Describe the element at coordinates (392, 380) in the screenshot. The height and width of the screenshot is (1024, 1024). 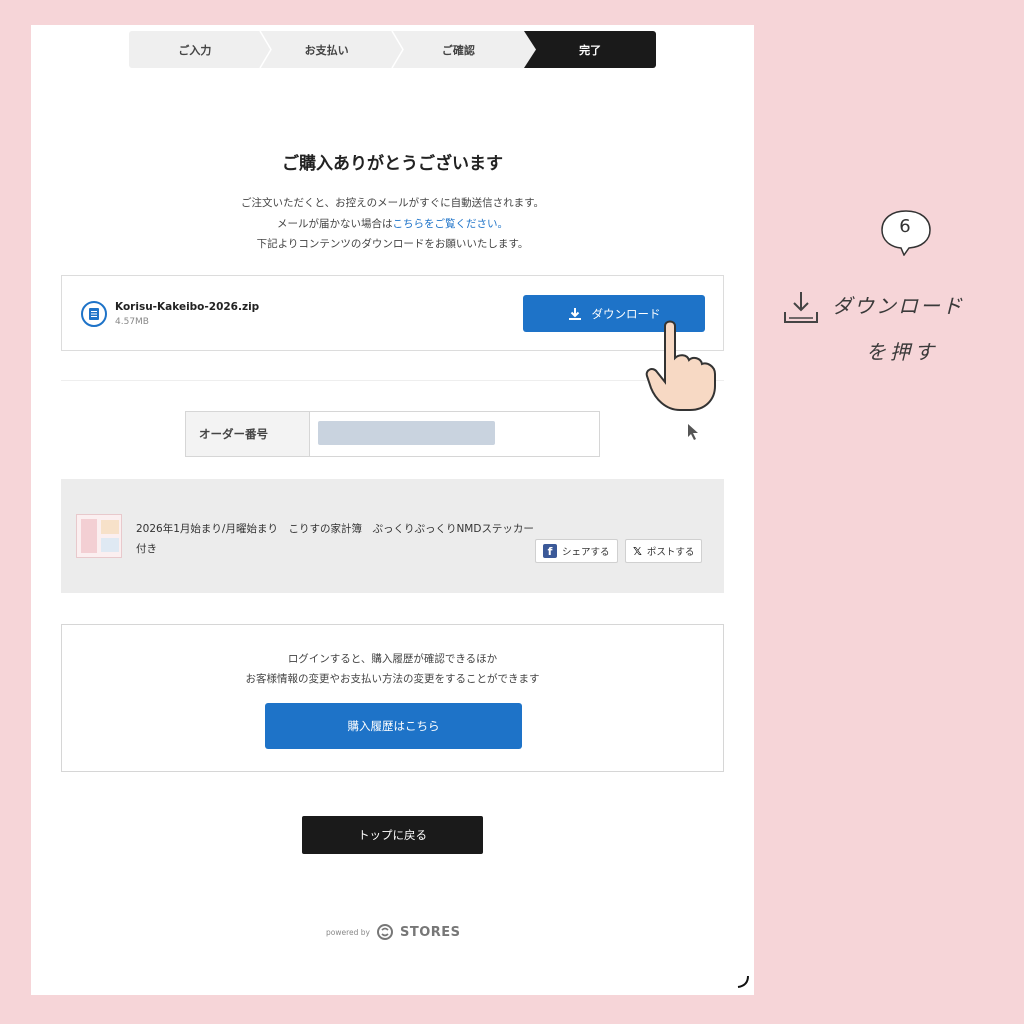
I see `divider` at that location.